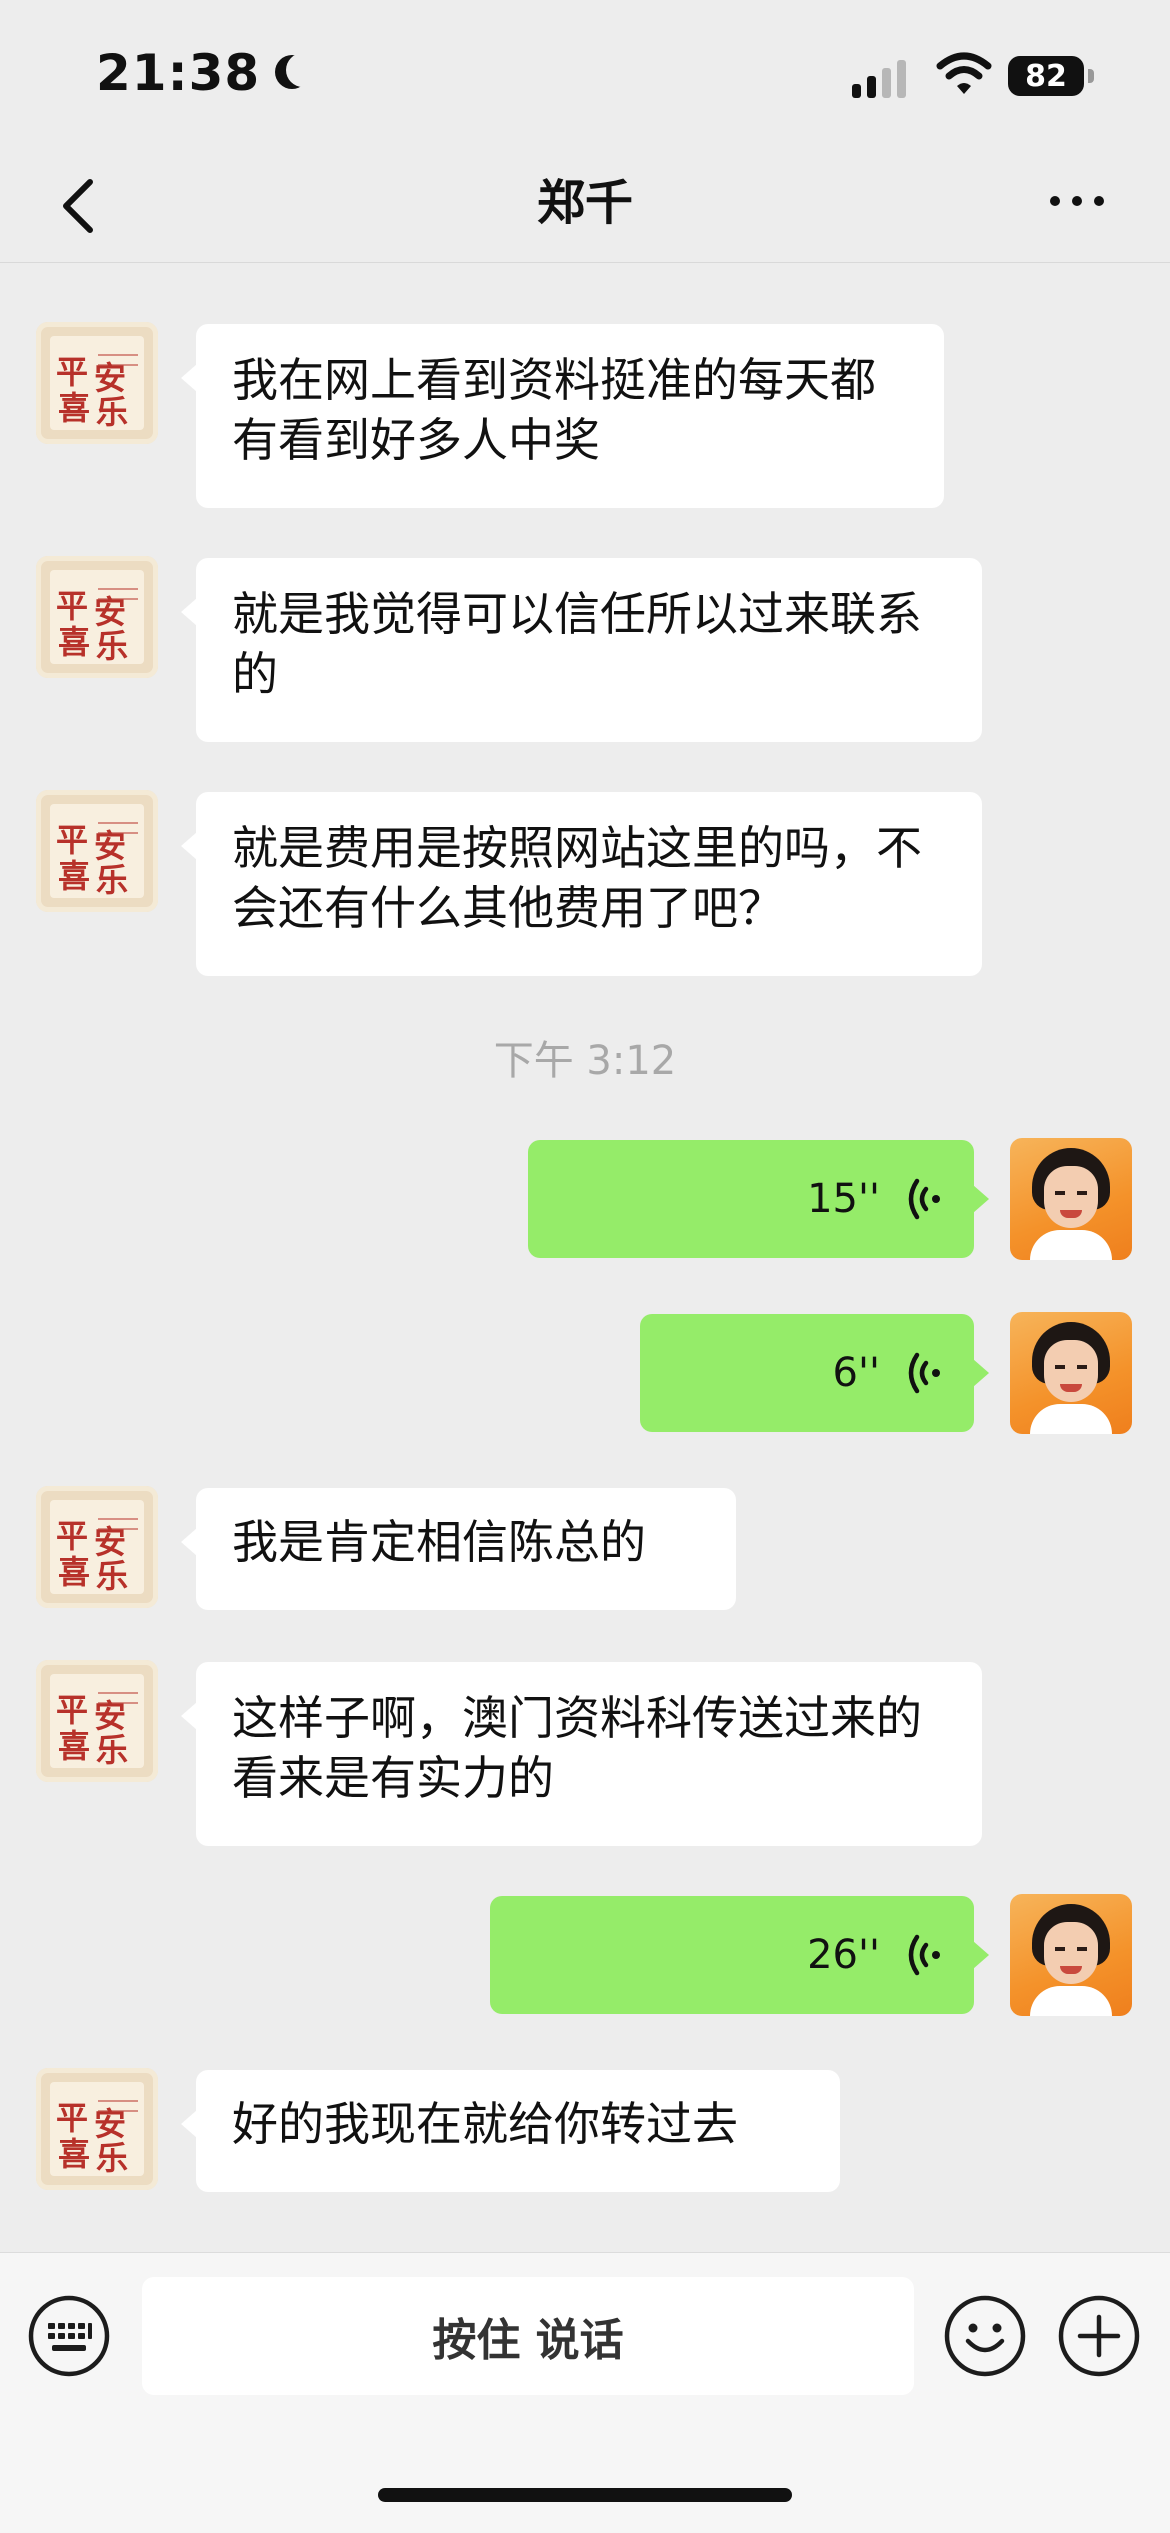 The height and width of the screenshot is (2533, 1170). Describe the element at coordinates (577, 1748) in the screenshot. I see `message-text: 这样子啊，澳门资料科传送过来的看来是有实力的` at that location.